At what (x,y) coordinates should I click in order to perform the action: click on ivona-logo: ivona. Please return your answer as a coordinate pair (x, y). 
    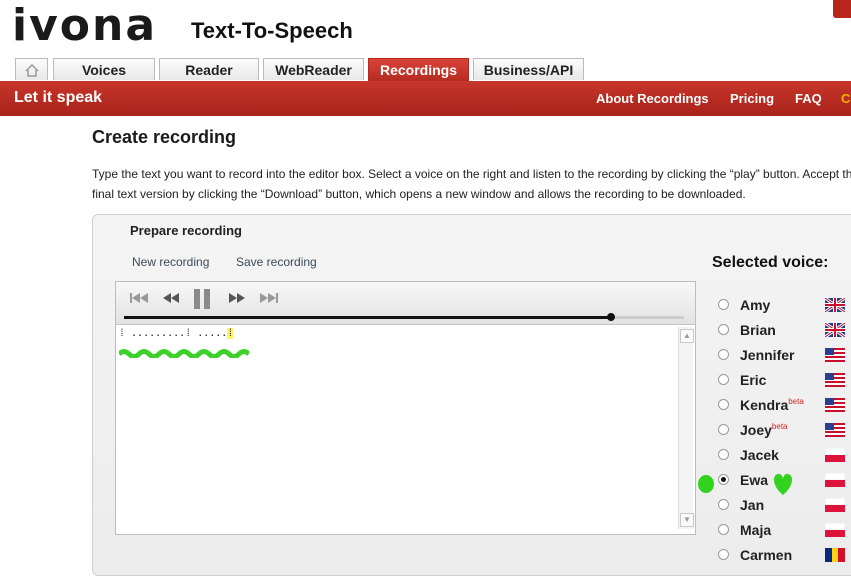
    Looking at the image, I should click on (84, 26).